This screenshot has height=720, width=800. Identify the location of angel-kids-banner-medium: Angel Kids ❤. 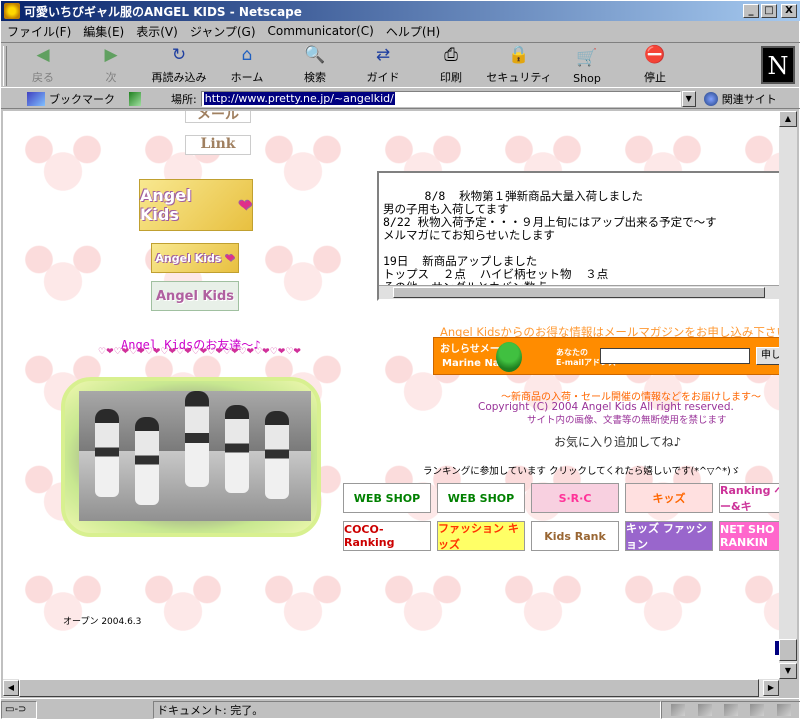
(195, 258).